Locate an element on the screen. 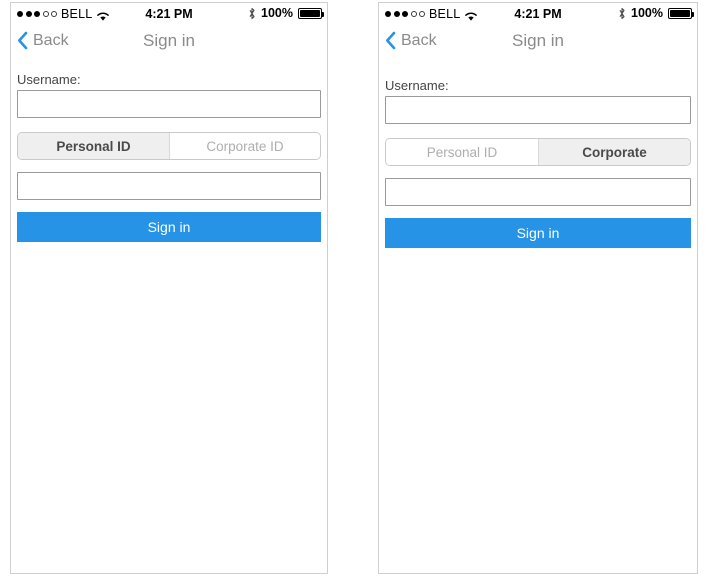 This screenshot has height=576, width=712. id-type-segmented-control: Personal ID Corporate ID is located at coordinates (169, 146).